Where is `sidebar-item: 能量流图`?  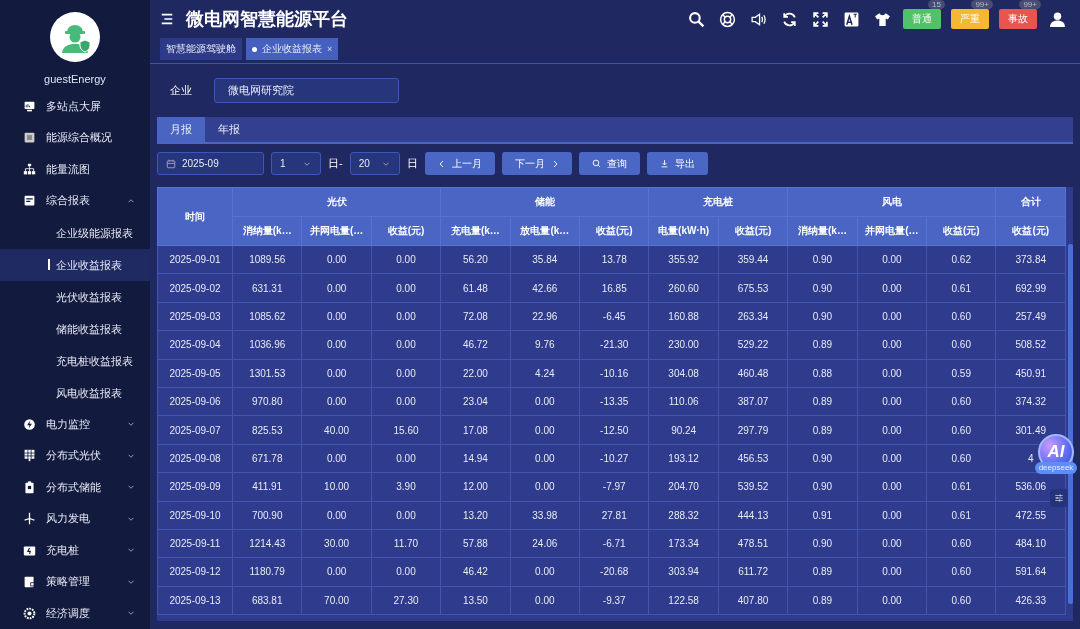 sidebar-item: 能量流图 is located at coordinates (75, 169).